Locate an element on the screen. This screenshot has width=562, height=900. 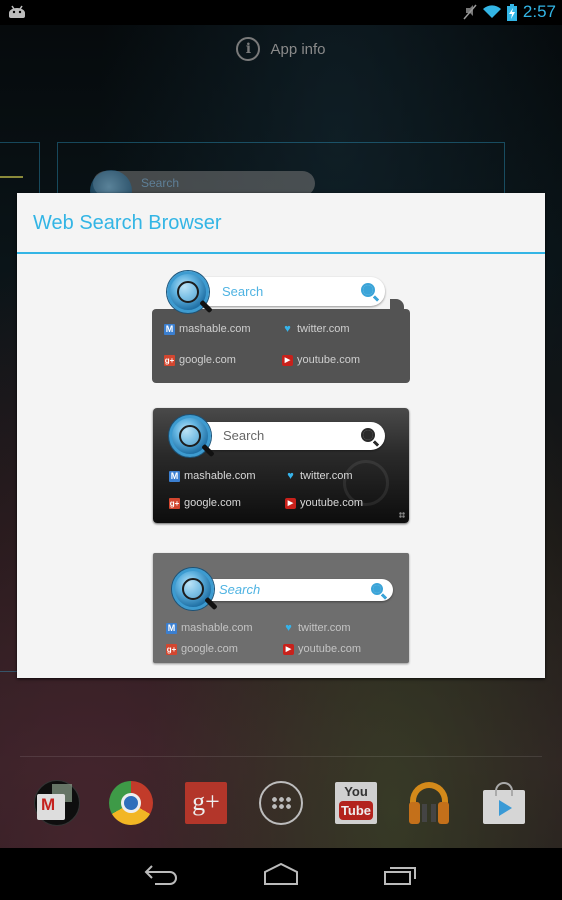
dialog-title: Web Search Browser is located at coordinates (281, 223).